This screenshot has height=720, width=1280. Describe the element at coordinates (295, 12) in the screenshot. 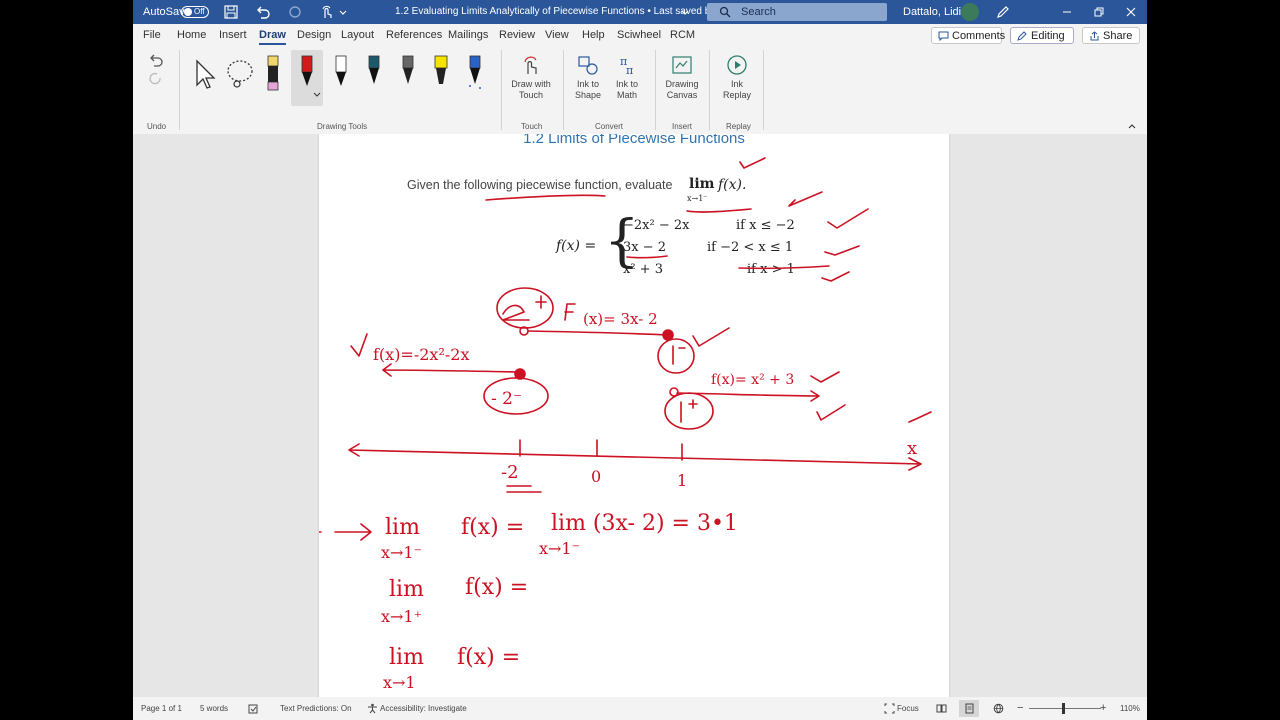

I see `redo-icon` at that location.